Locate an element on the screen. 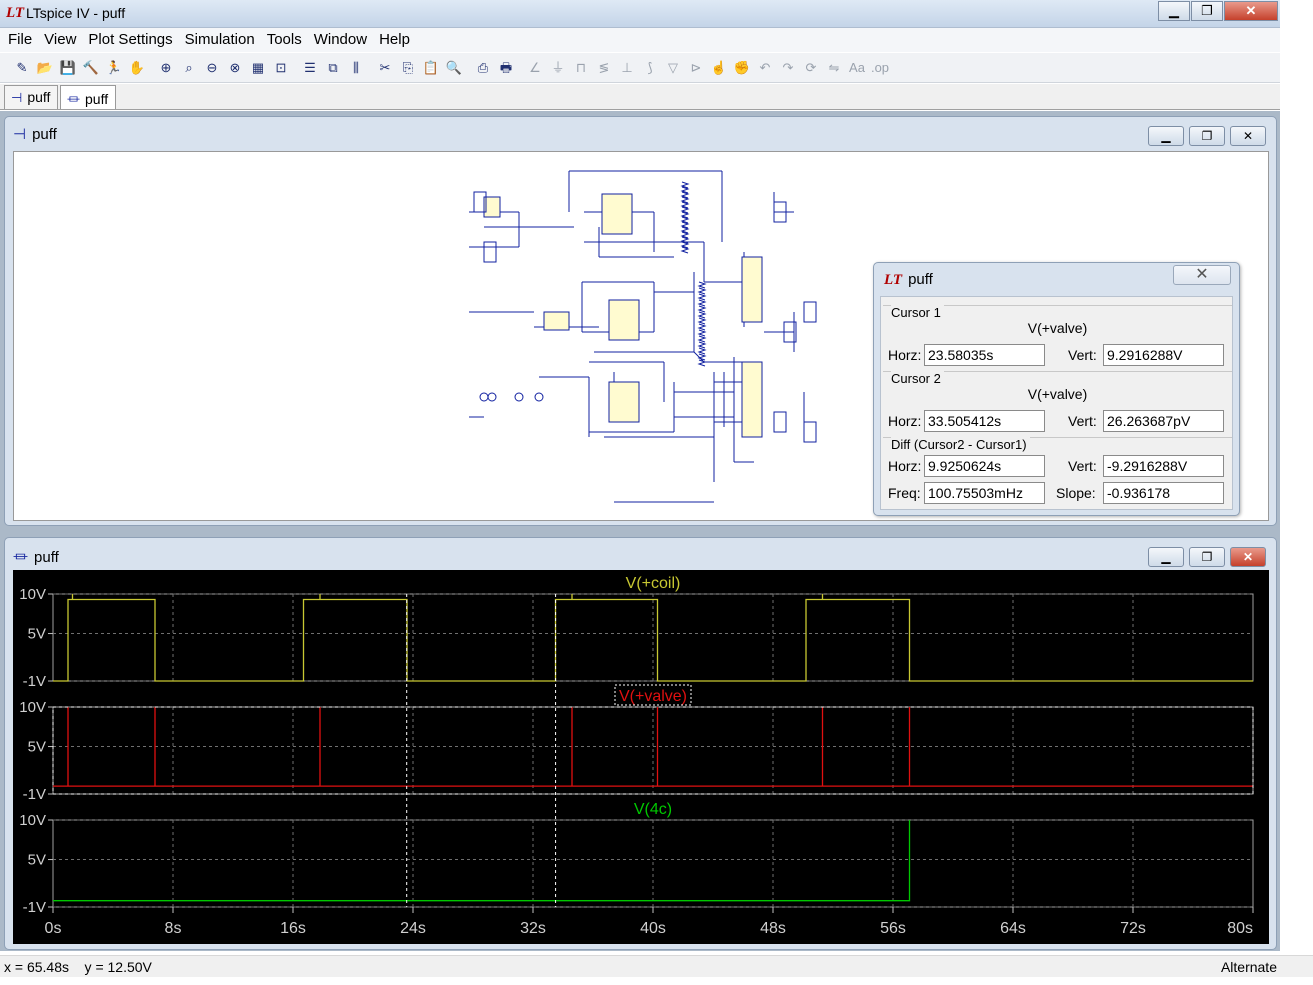  diff-freq-field: 100.75503mHz is located at coordinates (984, 493).